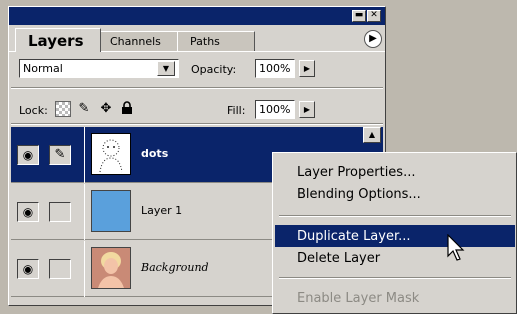 The image size is (517, 314). I want to click on close-icon: ✕, so click(374, 16).